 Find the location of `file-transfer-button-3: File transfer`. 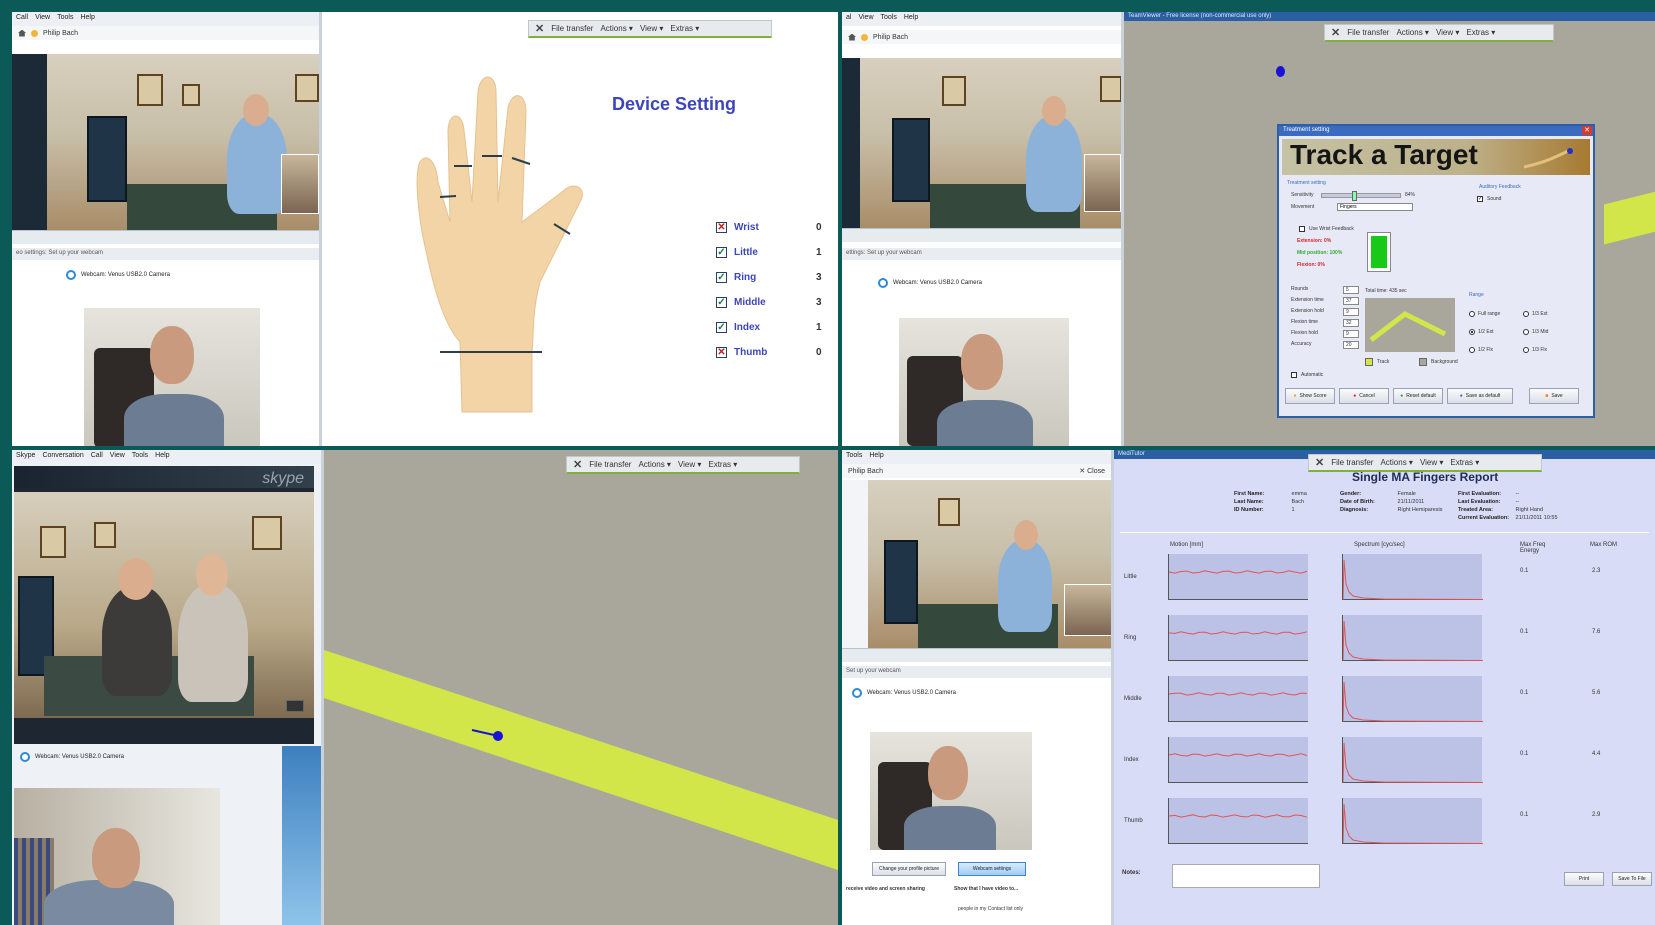

file-transfer-button-3: File transfer is located at coordinates (610, 464).